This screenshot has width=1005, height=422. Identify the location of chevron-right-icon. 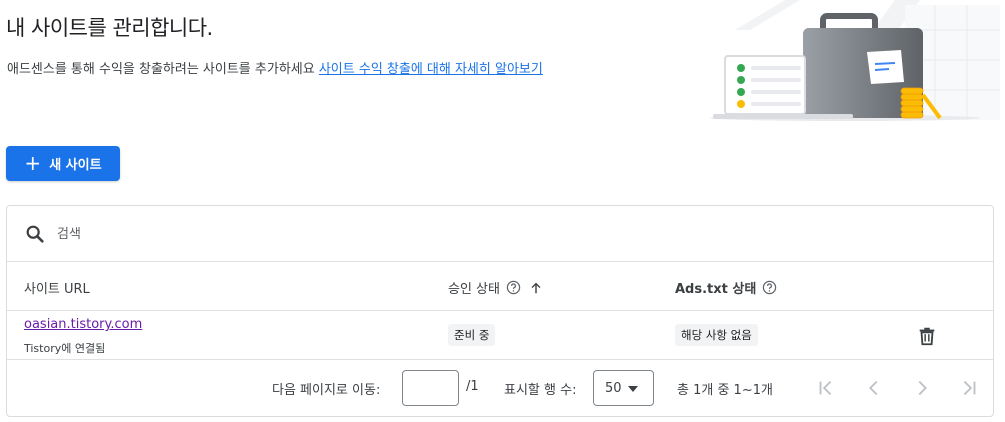
(922, 388).